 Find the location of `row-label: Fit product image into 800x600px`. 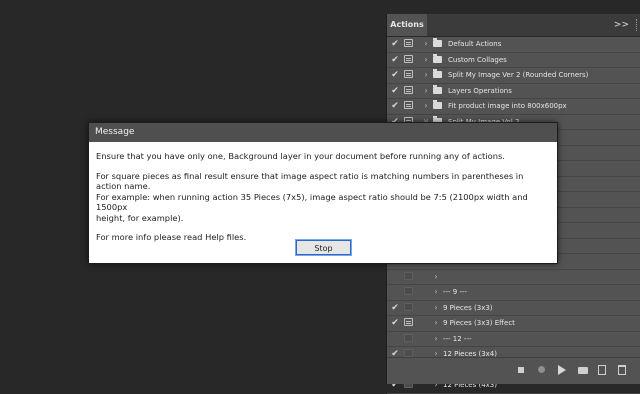

row-label: Fit product image into 800x600px is located at coordinates (507, 106).